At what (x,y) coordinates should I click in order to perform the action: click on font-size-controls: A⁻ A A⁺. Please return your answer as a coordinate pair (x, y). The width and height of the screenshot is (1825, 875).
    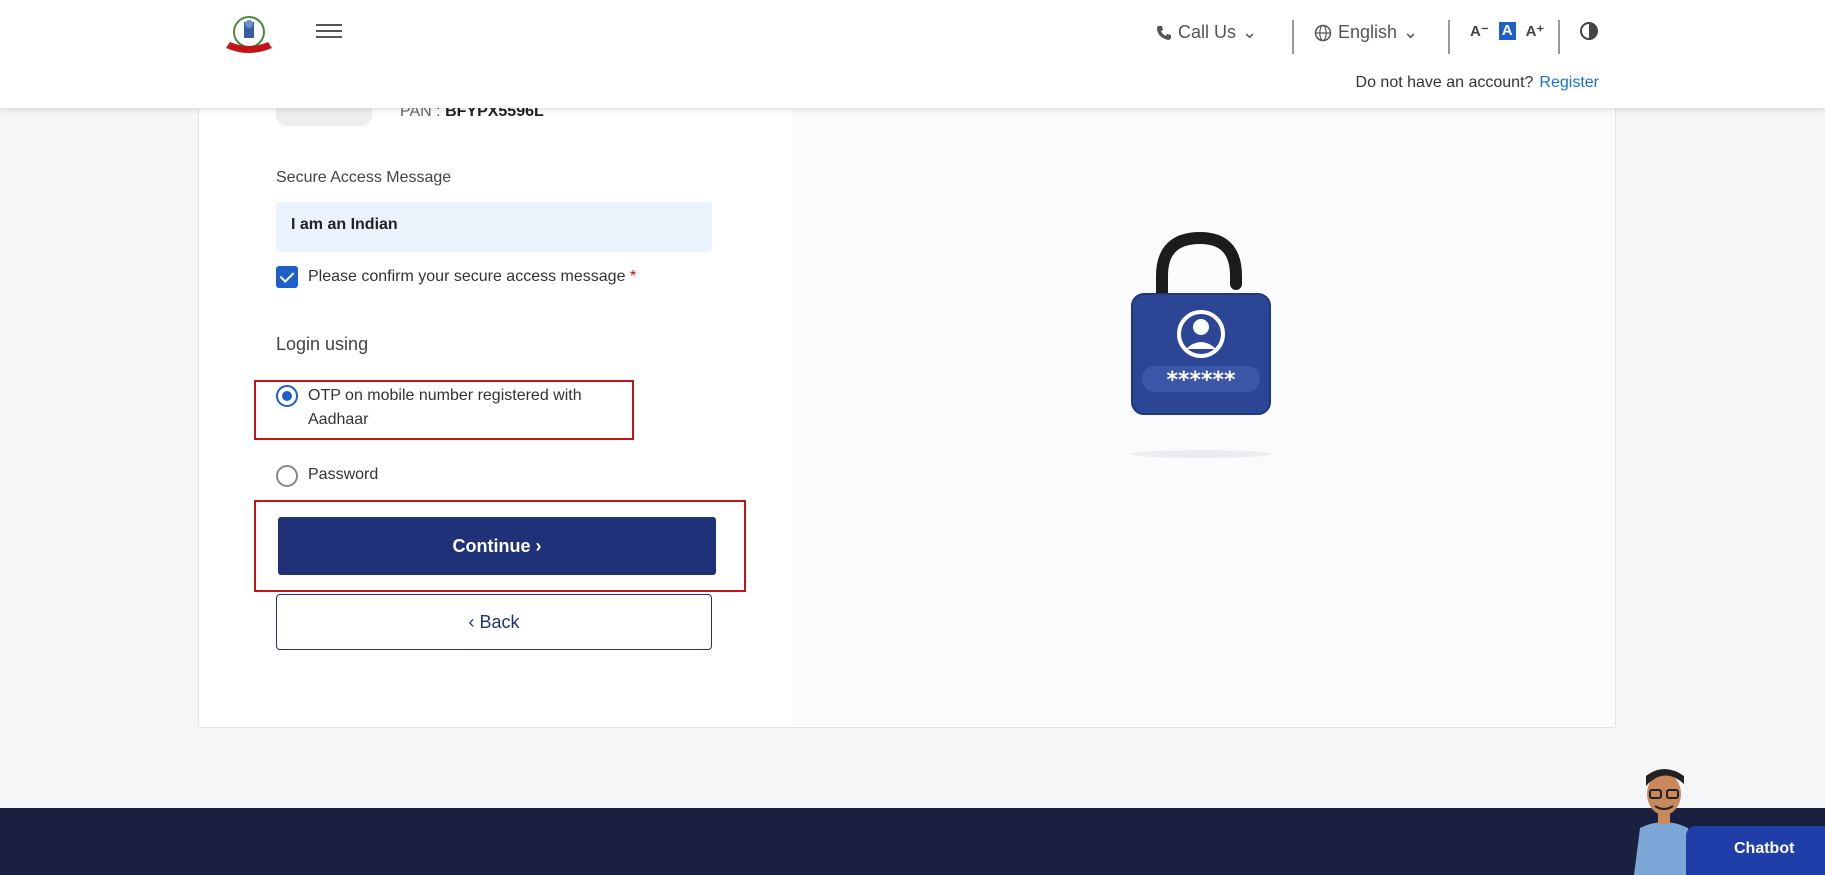
    Looking at the image, I should click on (1507, 31).